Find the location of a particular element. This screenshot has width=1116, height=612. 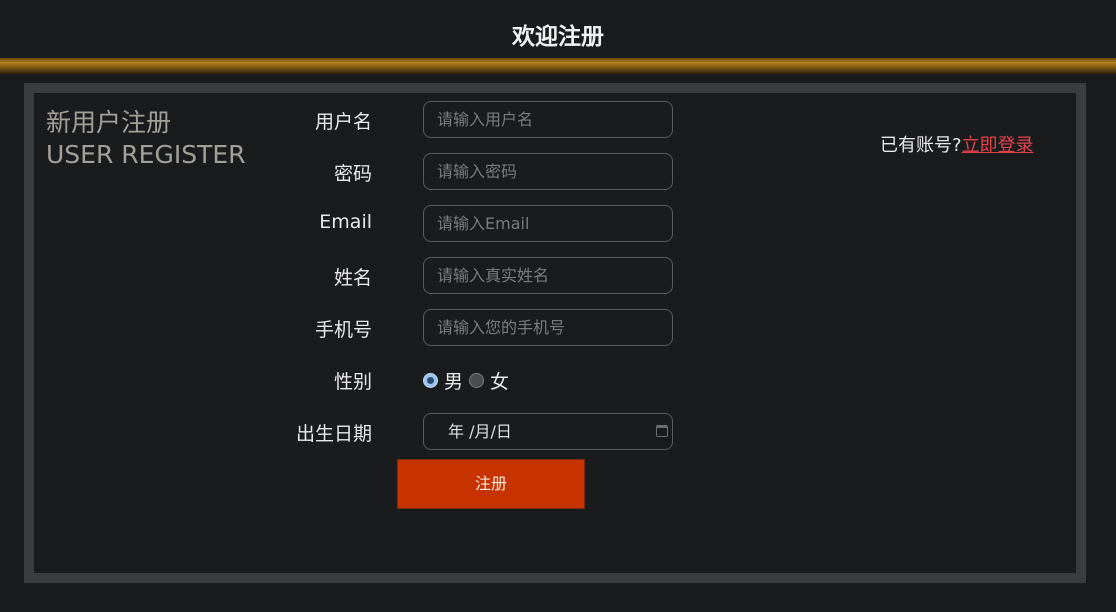

birthday-date-placeholder: 年 /月/日 is located at coordinates (480, 431).